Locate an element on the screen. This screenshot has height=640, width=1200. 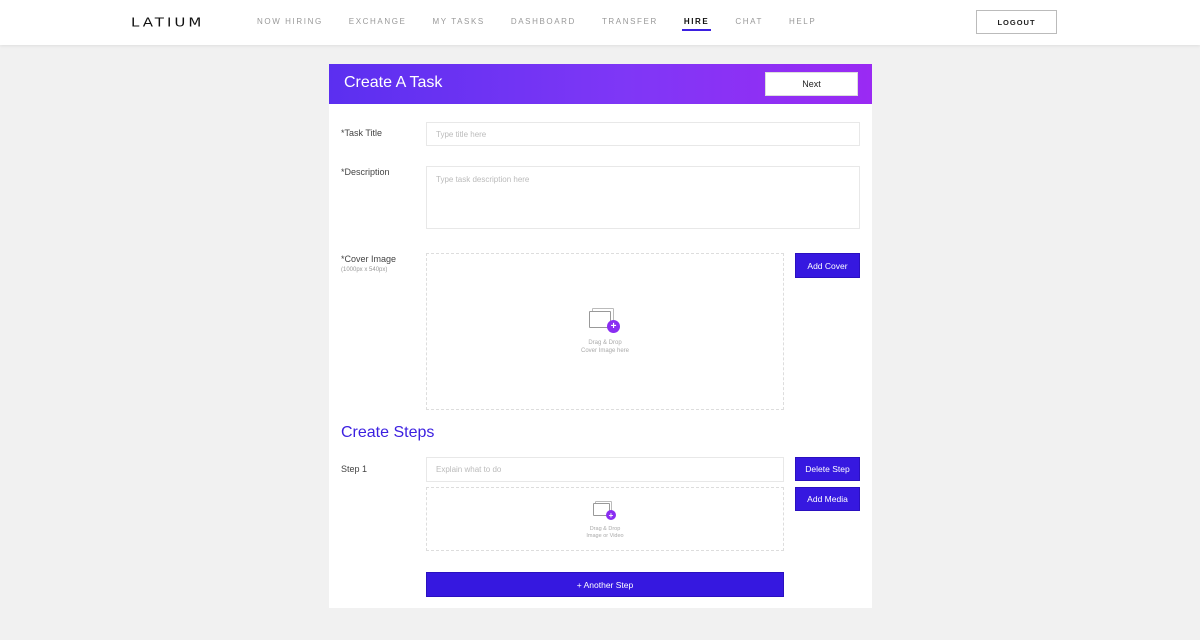
task-title-input: Type title here is located at coordinates (643, 134).